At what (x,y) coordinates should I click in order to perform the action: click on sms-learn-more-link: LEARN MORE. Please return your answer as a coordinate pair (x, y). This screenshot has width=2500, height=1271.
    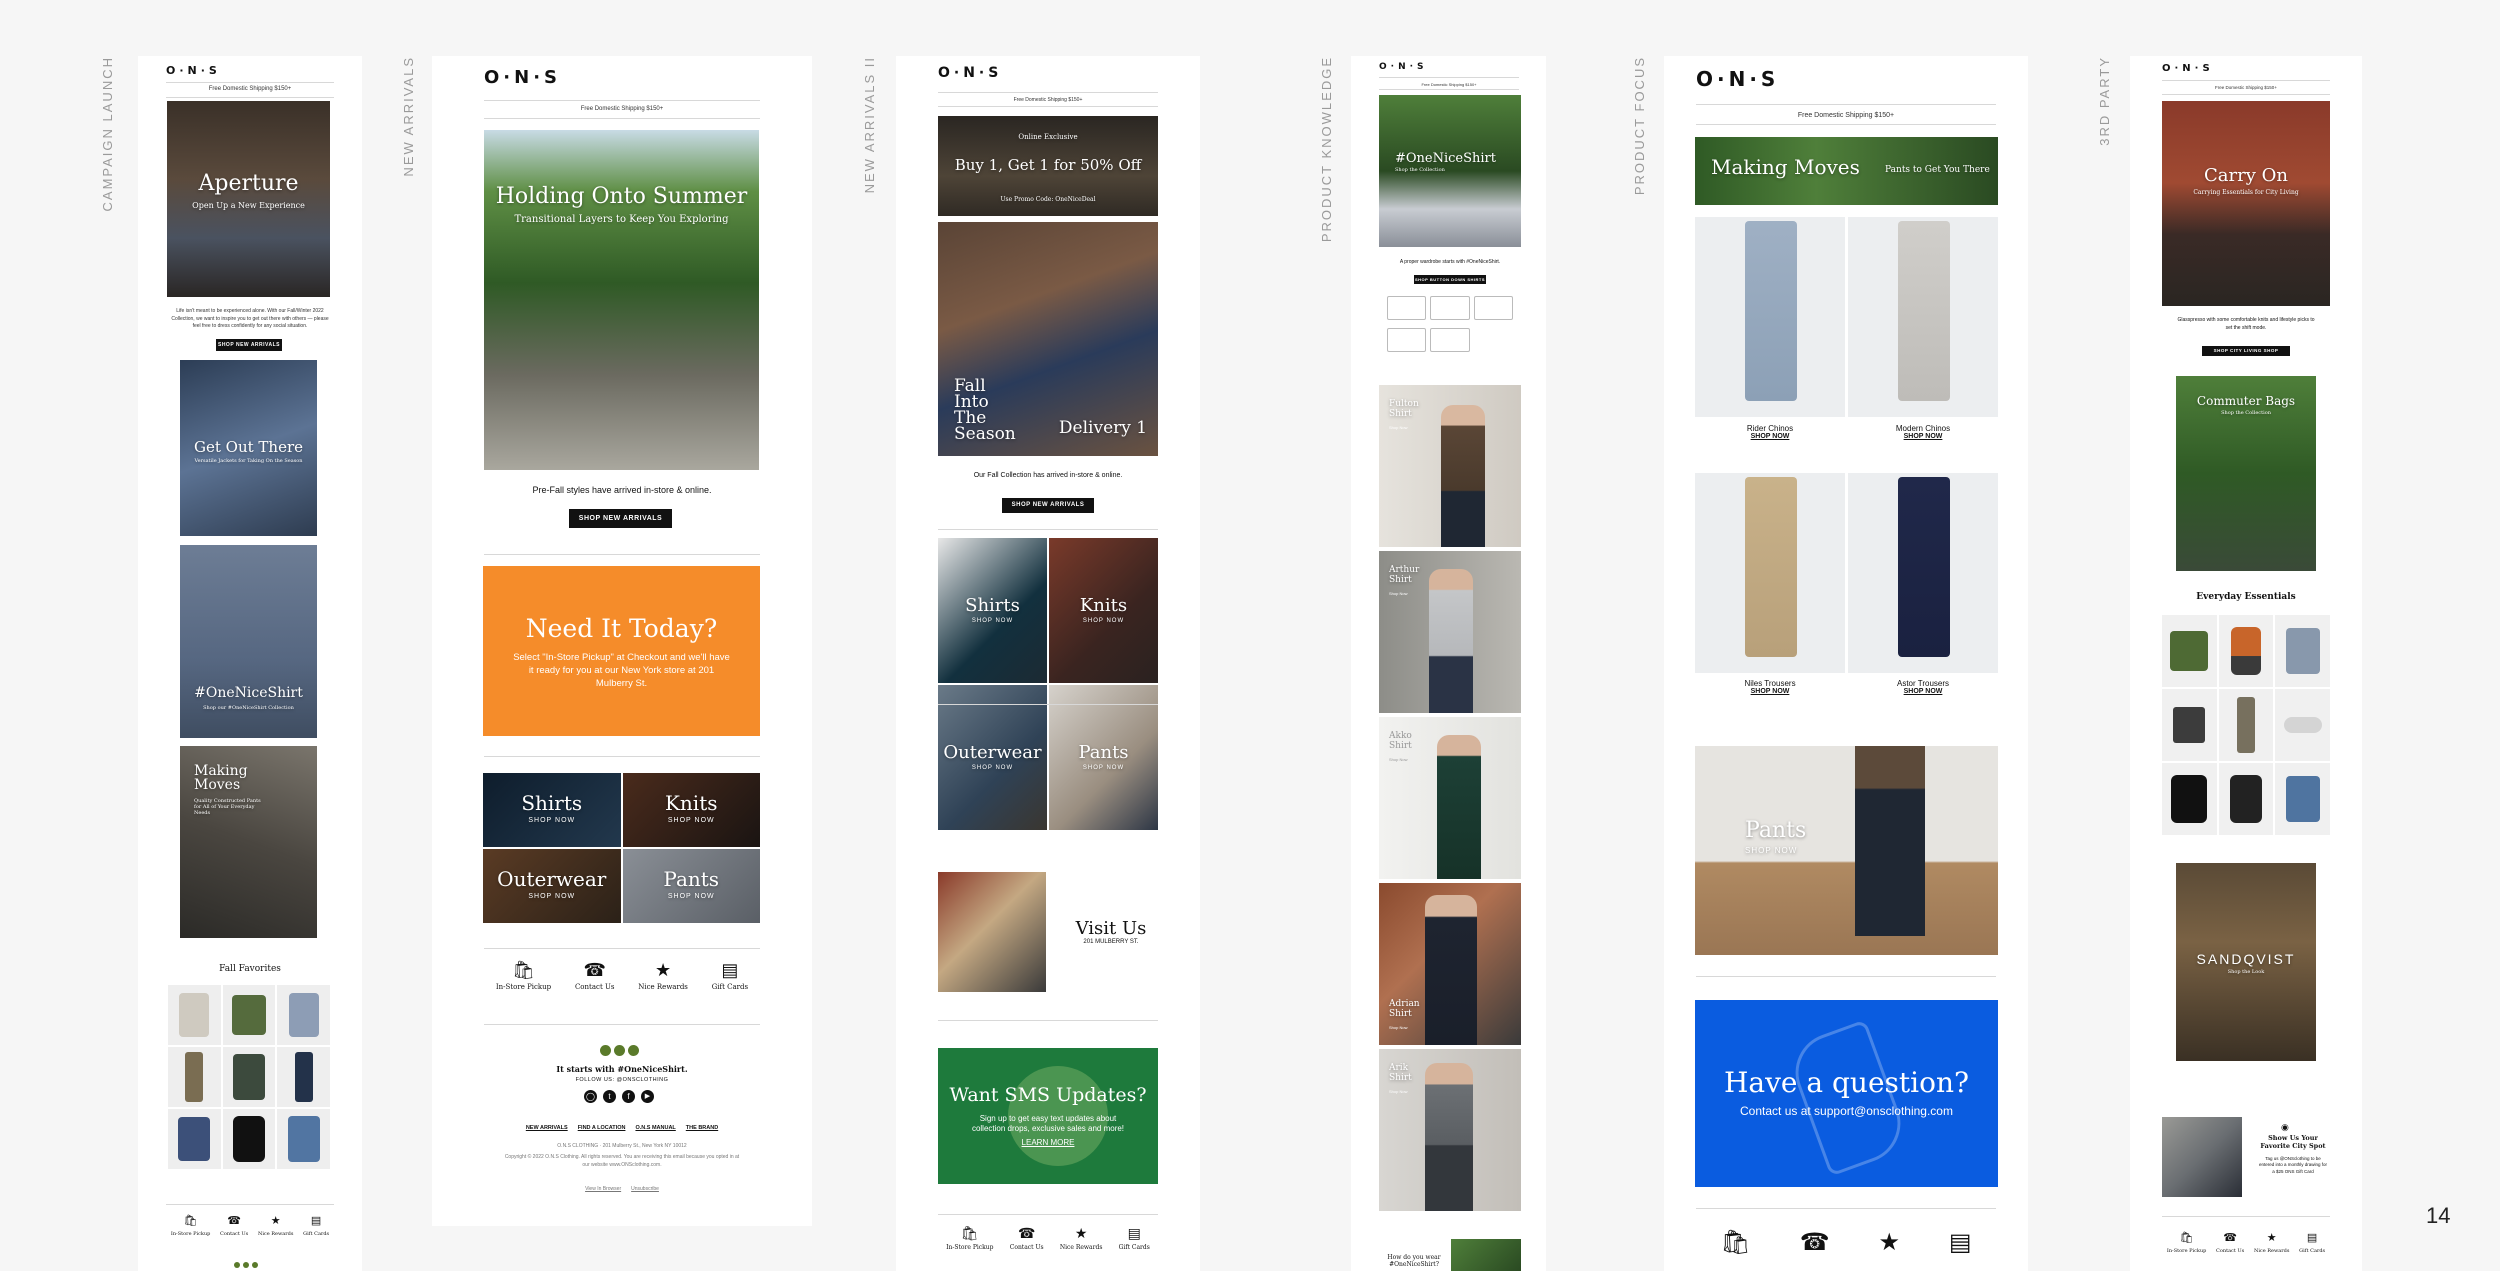
    Looking at the image, I should click on (1048, 1142).